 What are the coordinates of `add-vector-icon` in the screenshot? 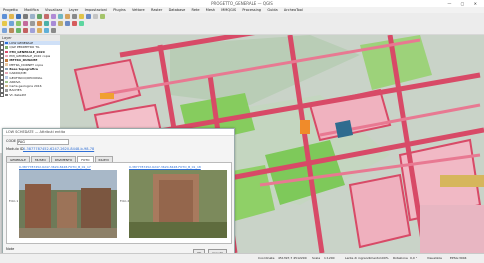 It's located at (4, 30).